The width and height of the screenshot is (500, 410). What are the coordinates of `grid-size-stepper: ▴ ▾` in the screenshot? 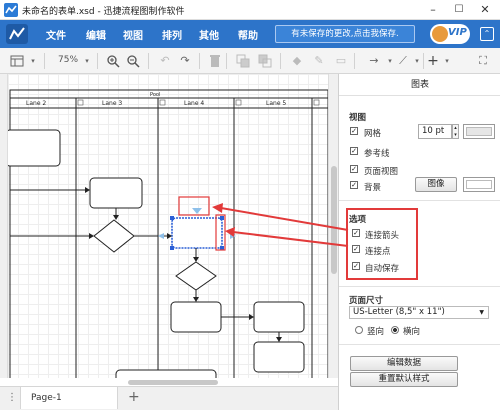 It's located at (455, 131).